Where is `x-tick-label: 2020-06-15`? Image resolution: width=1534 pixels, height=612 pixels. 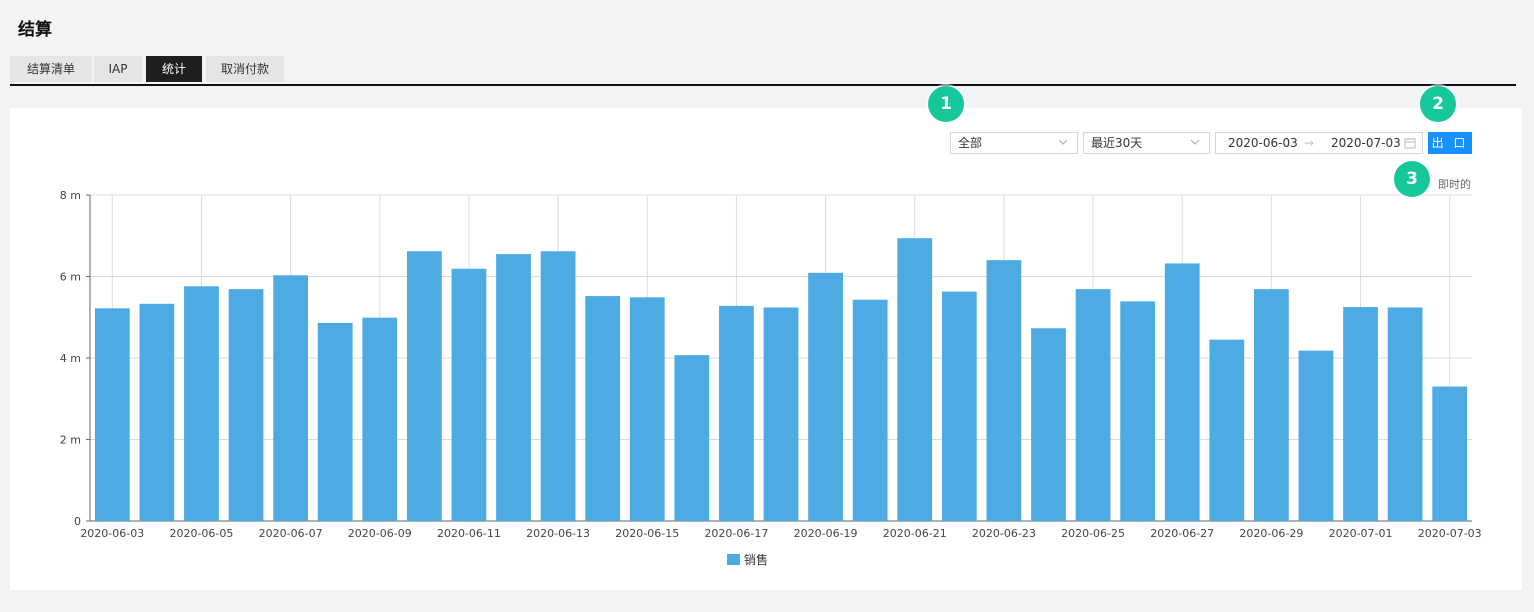
x-tick-label: 2020-06-15 is located at coordinates (647, 533).